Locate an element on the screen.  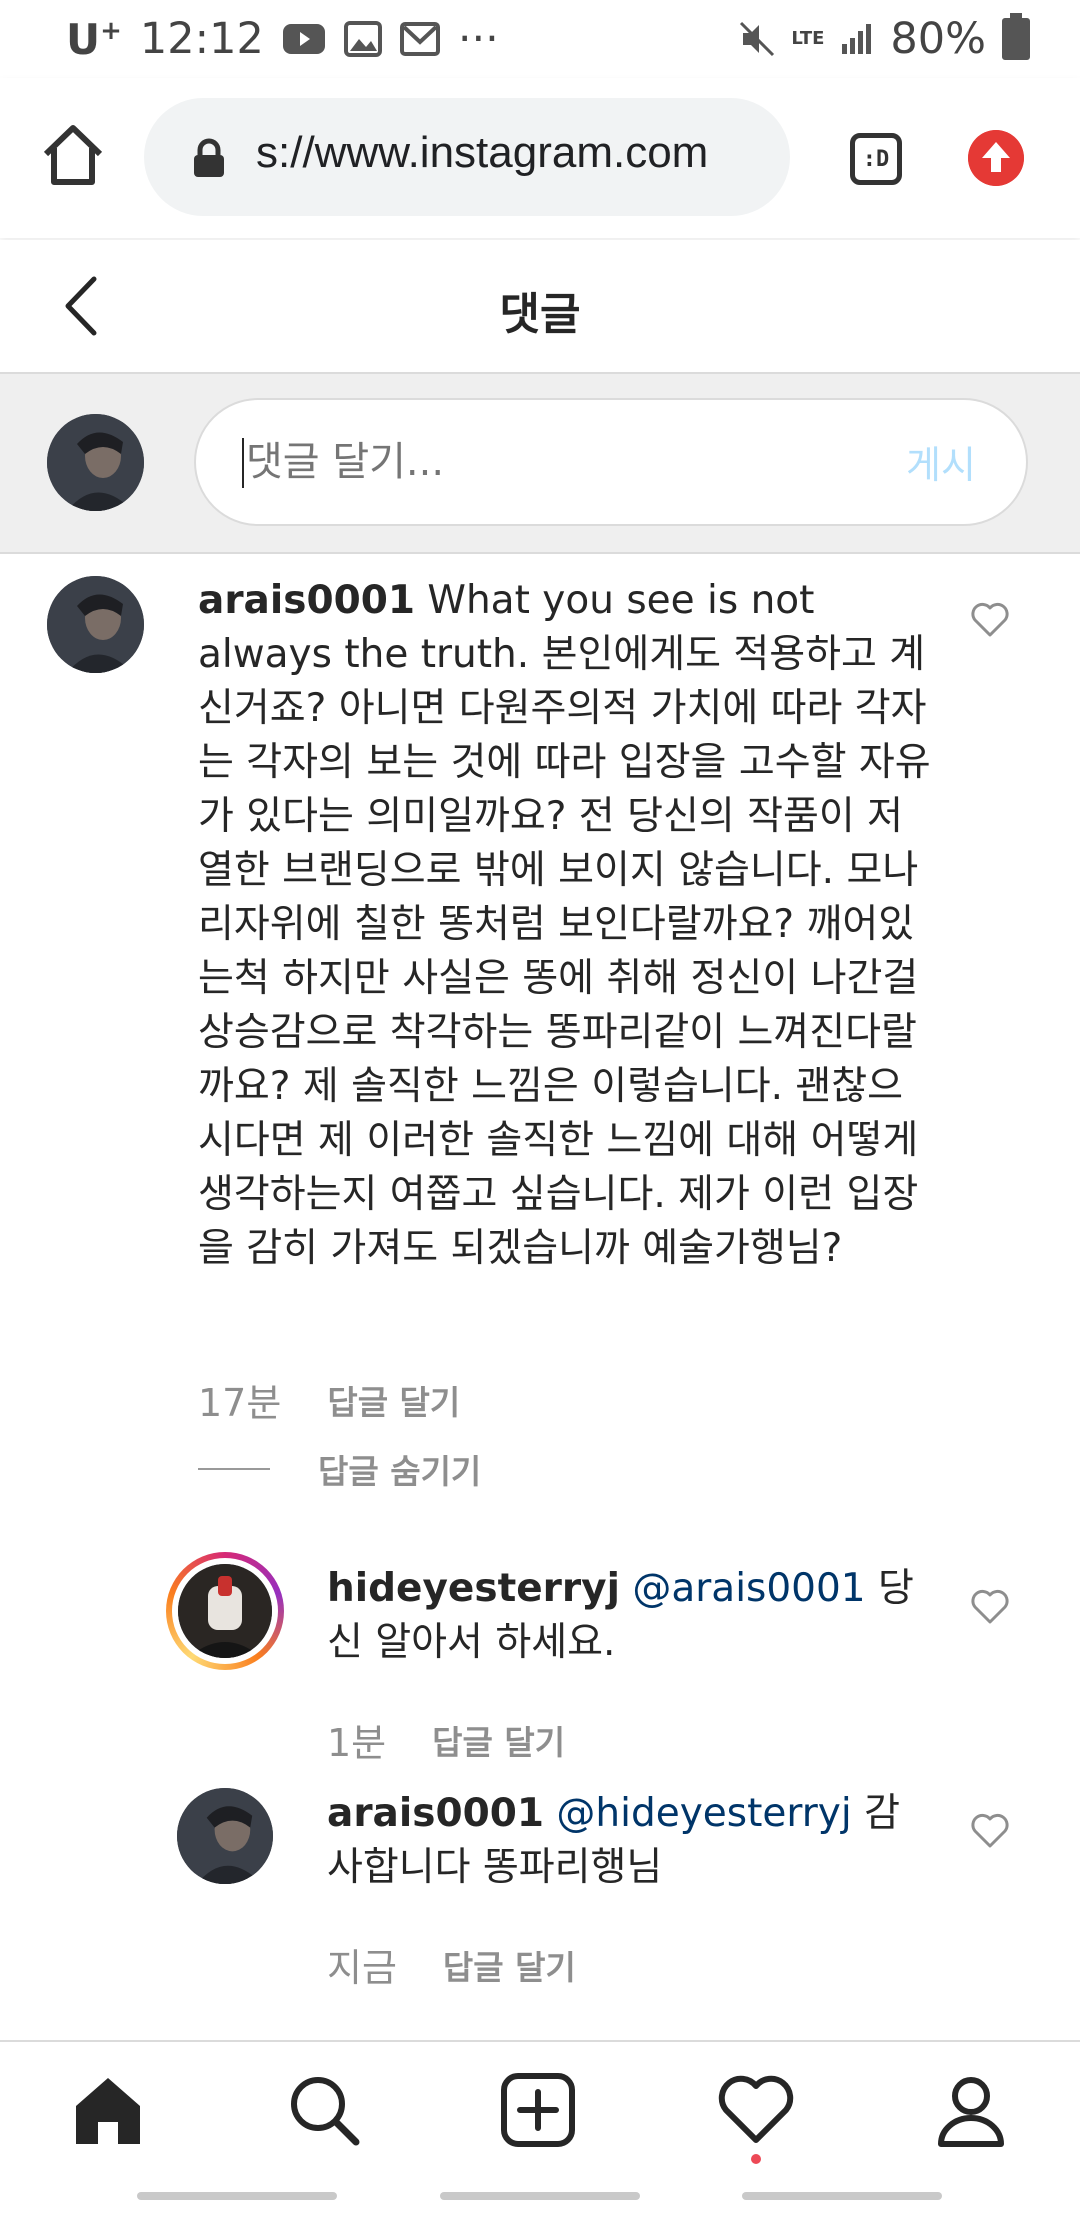
reply-time: 지금 is located at coordinates (362, 1968).